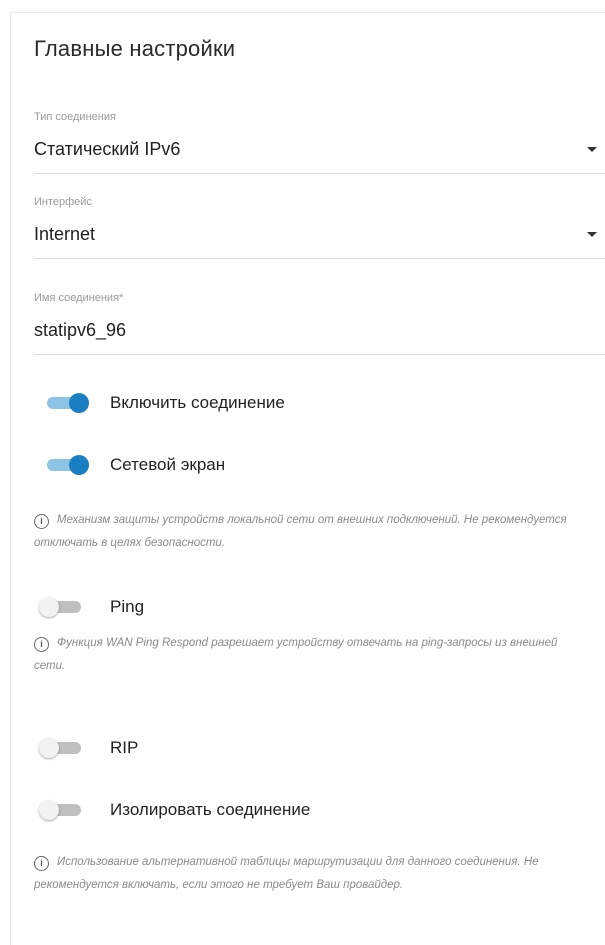  I want to click on enable-connection-row: Включить соединение, so click(321, 402).